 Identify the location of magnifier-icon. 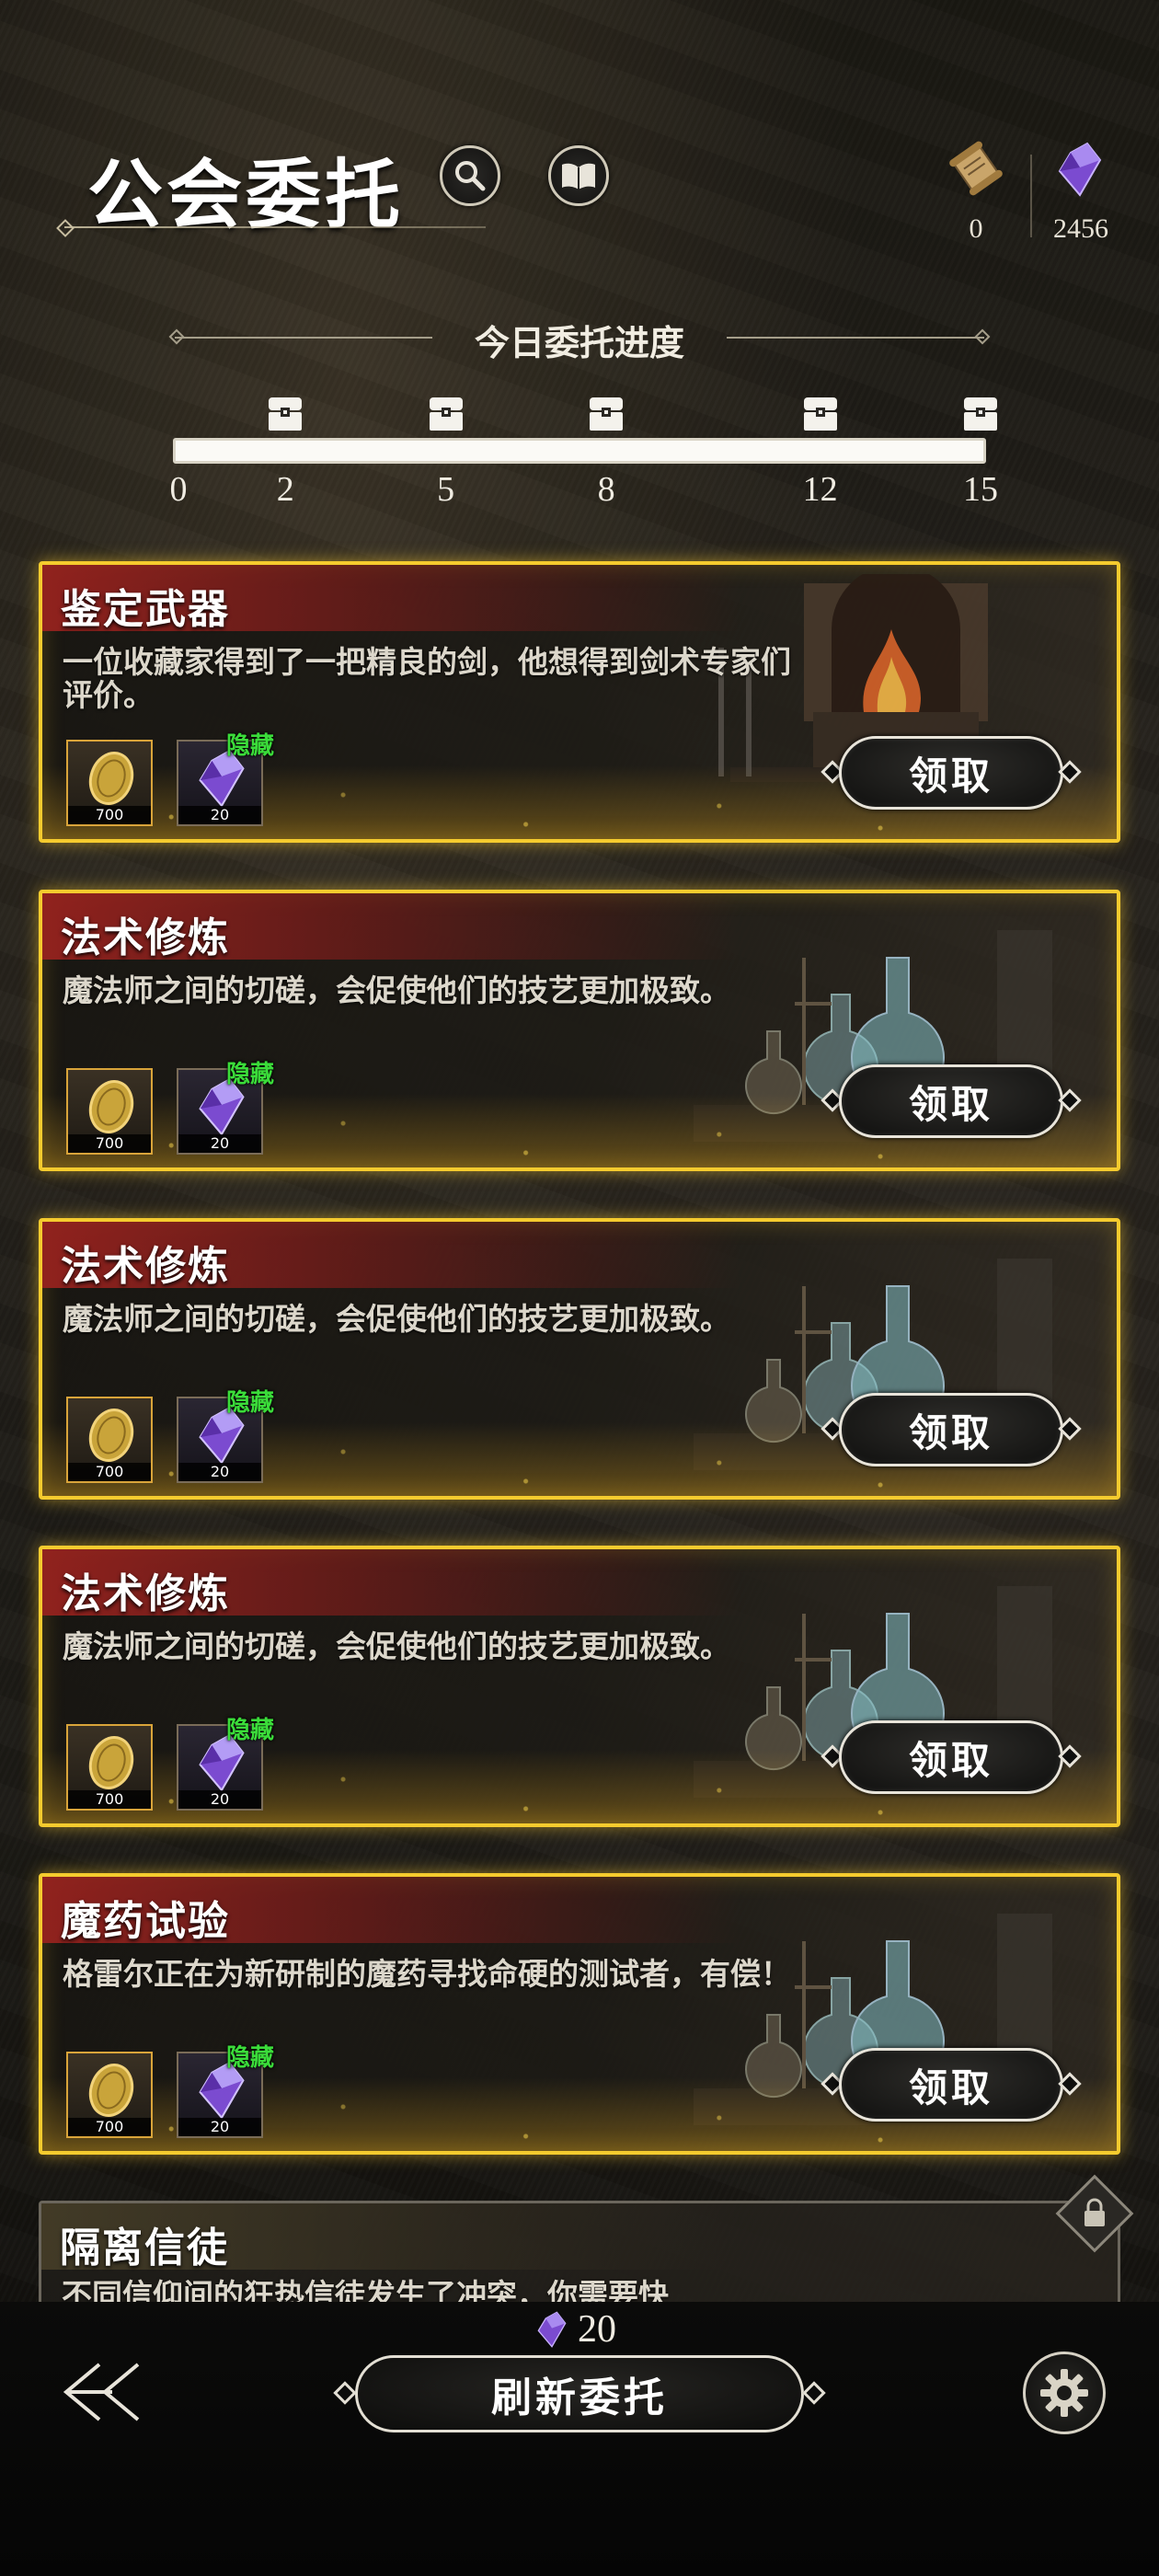
(470, 176).